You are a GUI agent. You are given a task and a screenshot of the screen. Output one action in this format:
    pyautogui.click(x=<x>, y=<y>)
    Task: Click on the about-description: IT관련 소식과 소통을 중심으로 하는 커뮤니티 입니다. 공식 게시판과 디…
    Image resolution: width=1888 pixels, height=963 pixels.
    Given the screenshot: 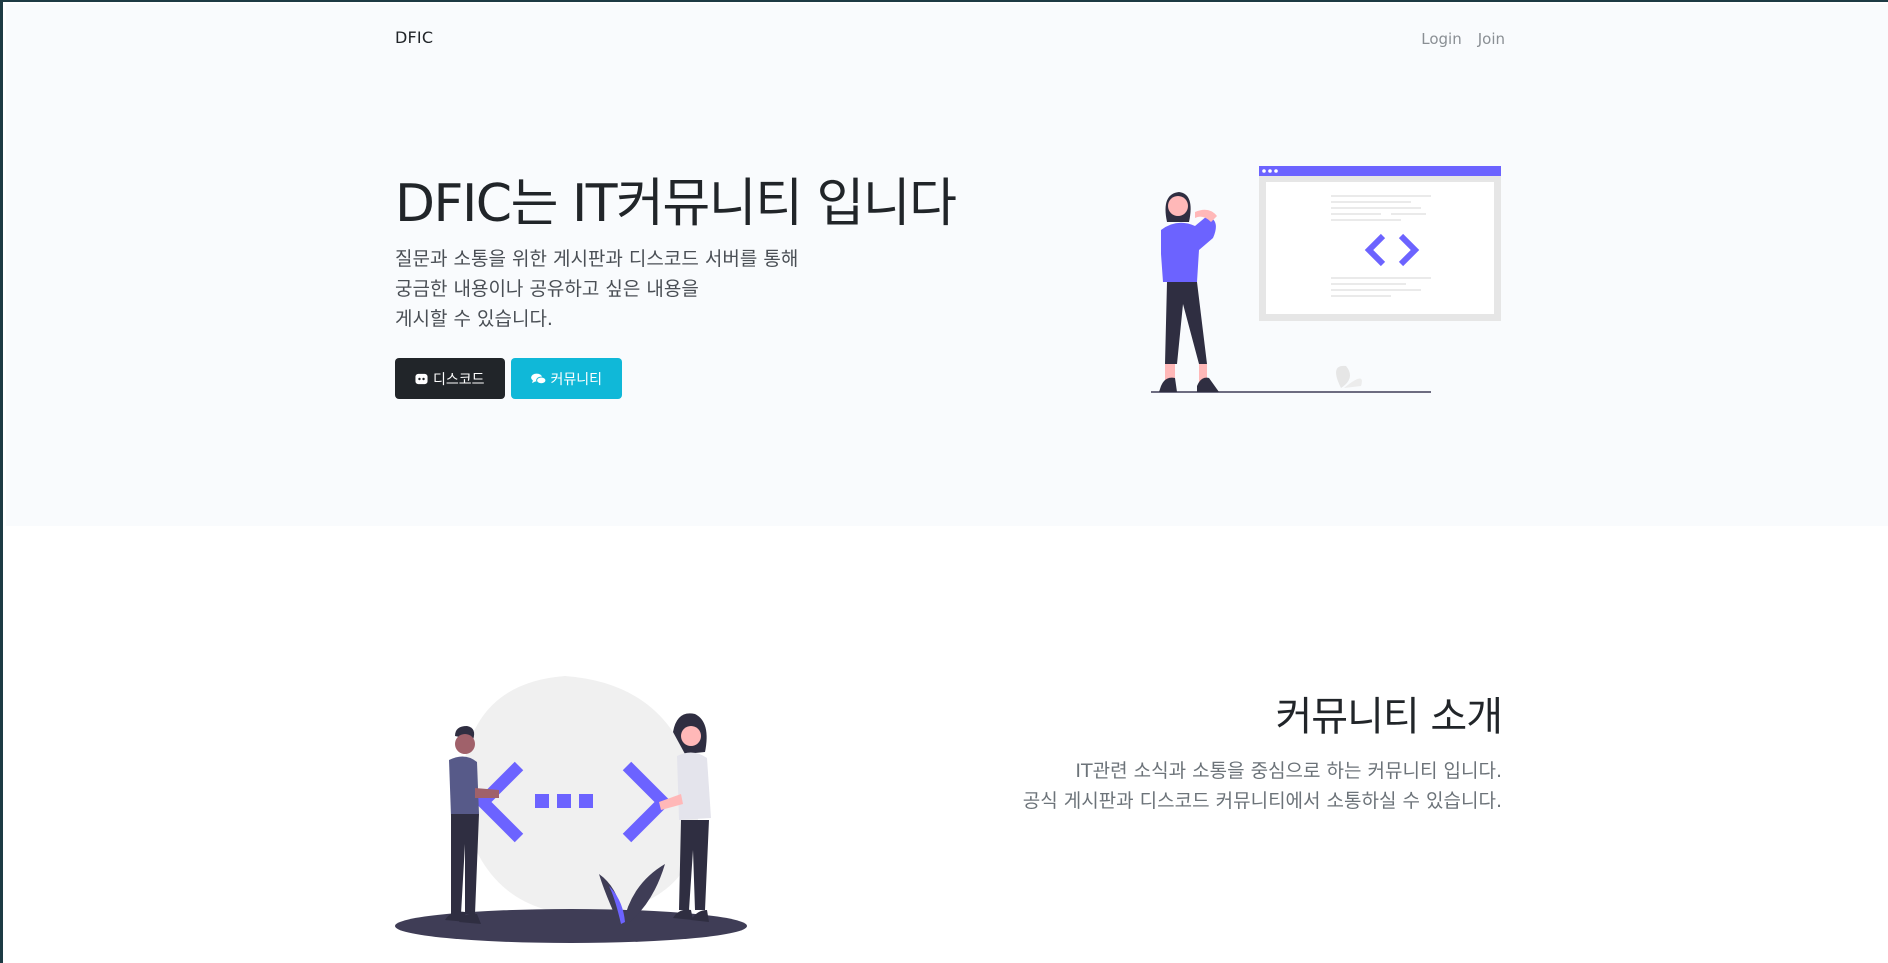 What is the action you would take?
    pyautogui.click(x=1262, y=786)
    